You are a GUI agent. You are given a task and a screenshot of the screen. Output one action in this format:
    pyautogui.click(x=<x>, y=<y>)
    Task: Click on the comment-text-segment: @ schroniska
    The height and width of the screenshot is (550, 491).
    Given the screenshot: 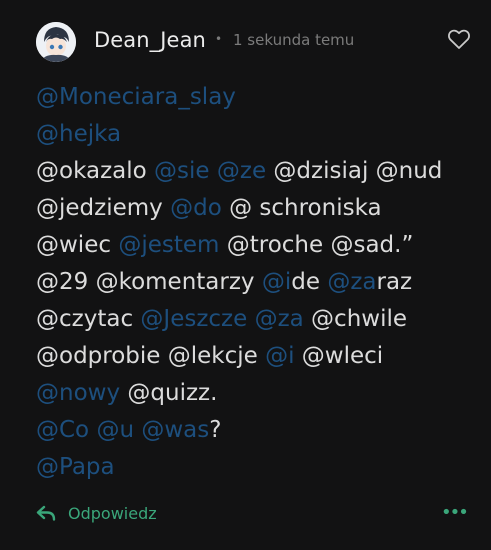 What is the action you would take?
    pyautogui.click(x=301, y=208)
    